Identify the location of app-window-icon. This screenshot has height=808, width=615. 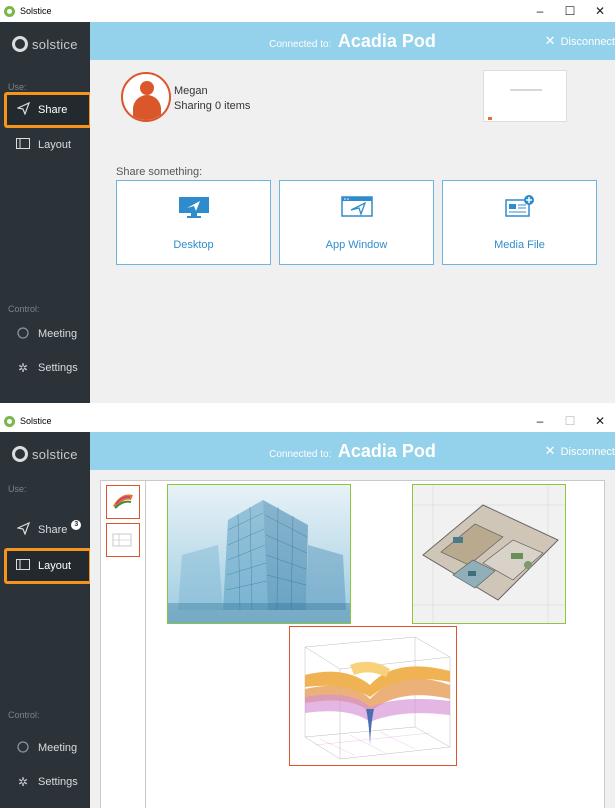
(356, 209).